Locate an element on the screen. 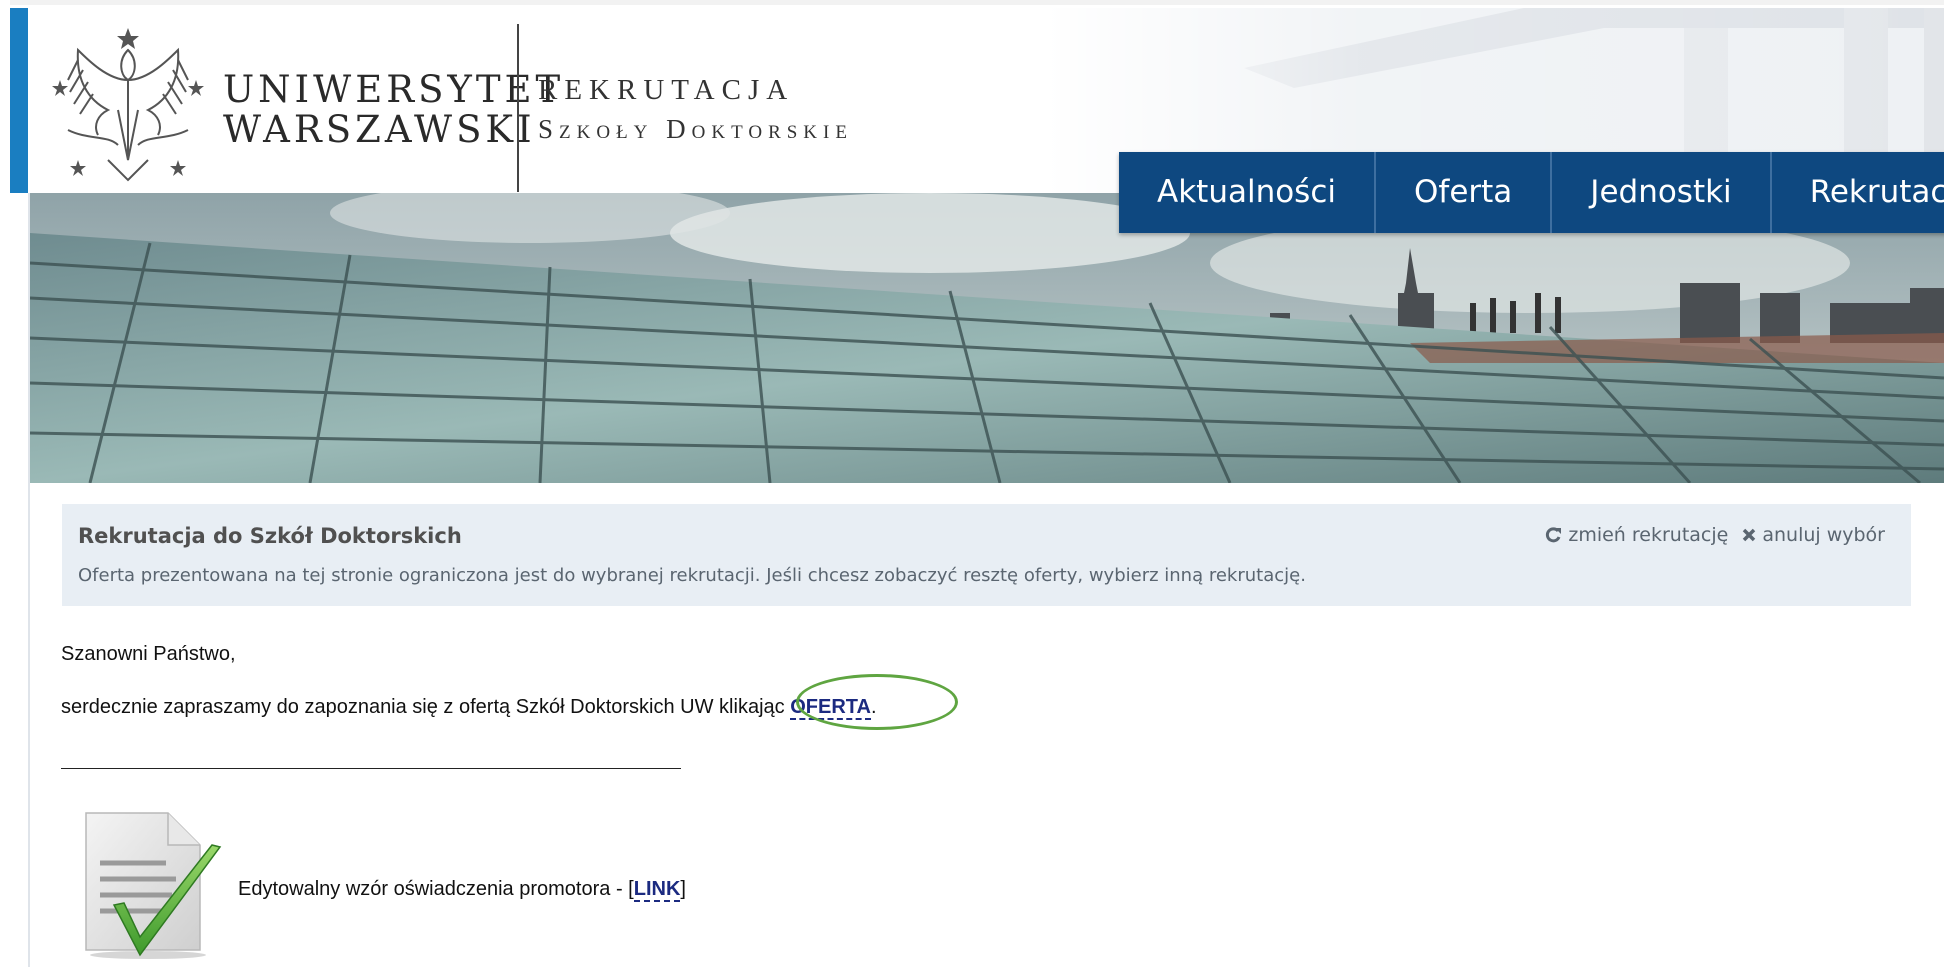 Image resolution: width=1944 pixels, height=967 pixels. page-gutter is located at coordinates (5, 483).